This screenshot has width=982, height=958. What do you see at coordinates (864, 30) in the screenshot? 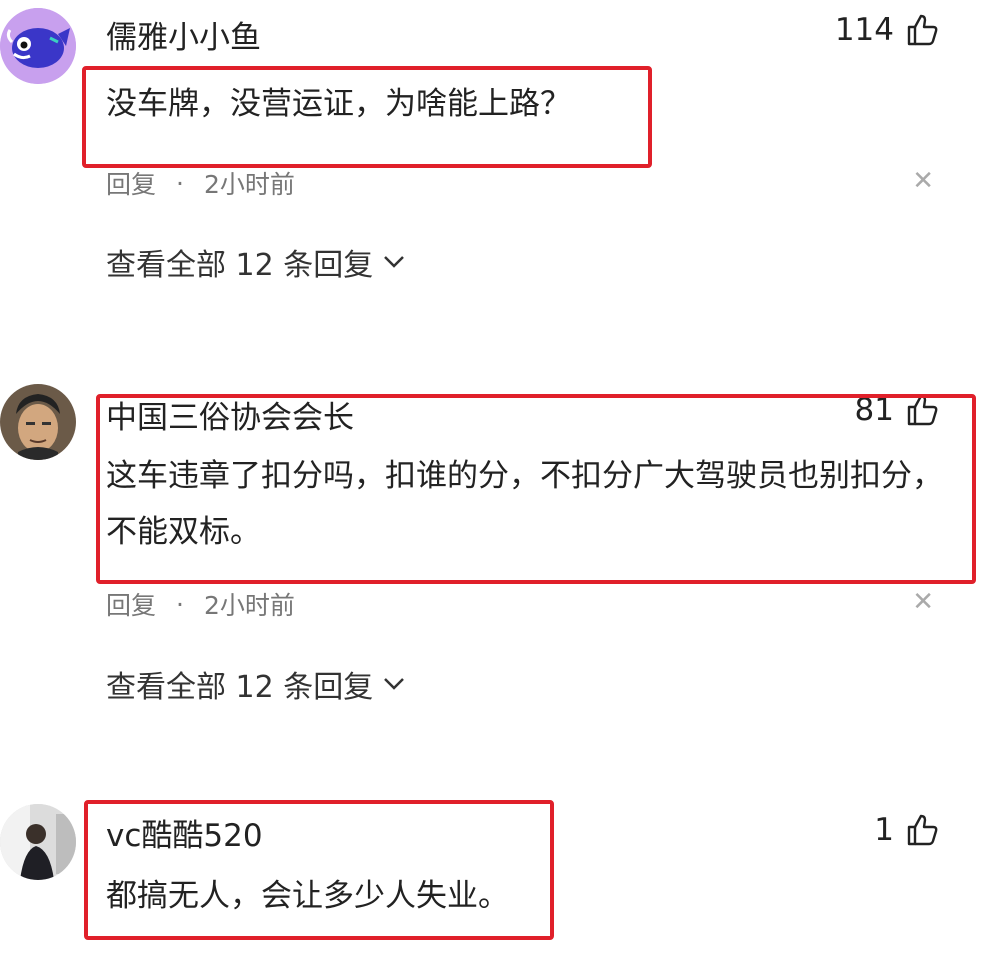
I see `like-count: 114` at bounding box center [864, 30].